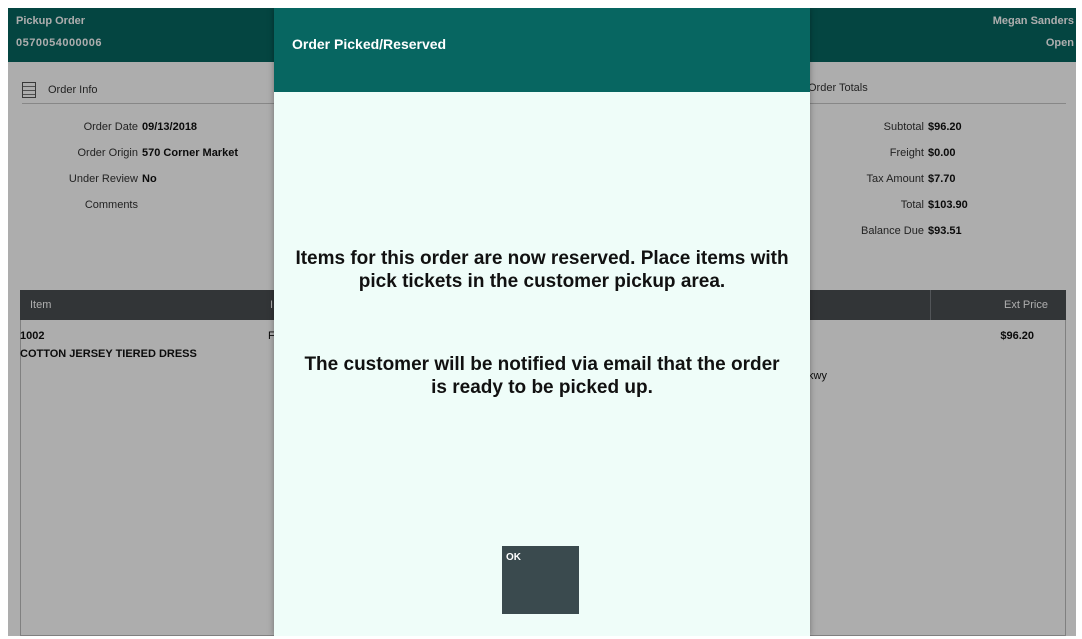  I want to click on dialog-header: Order Picked/Reserved, so click(542, 50).